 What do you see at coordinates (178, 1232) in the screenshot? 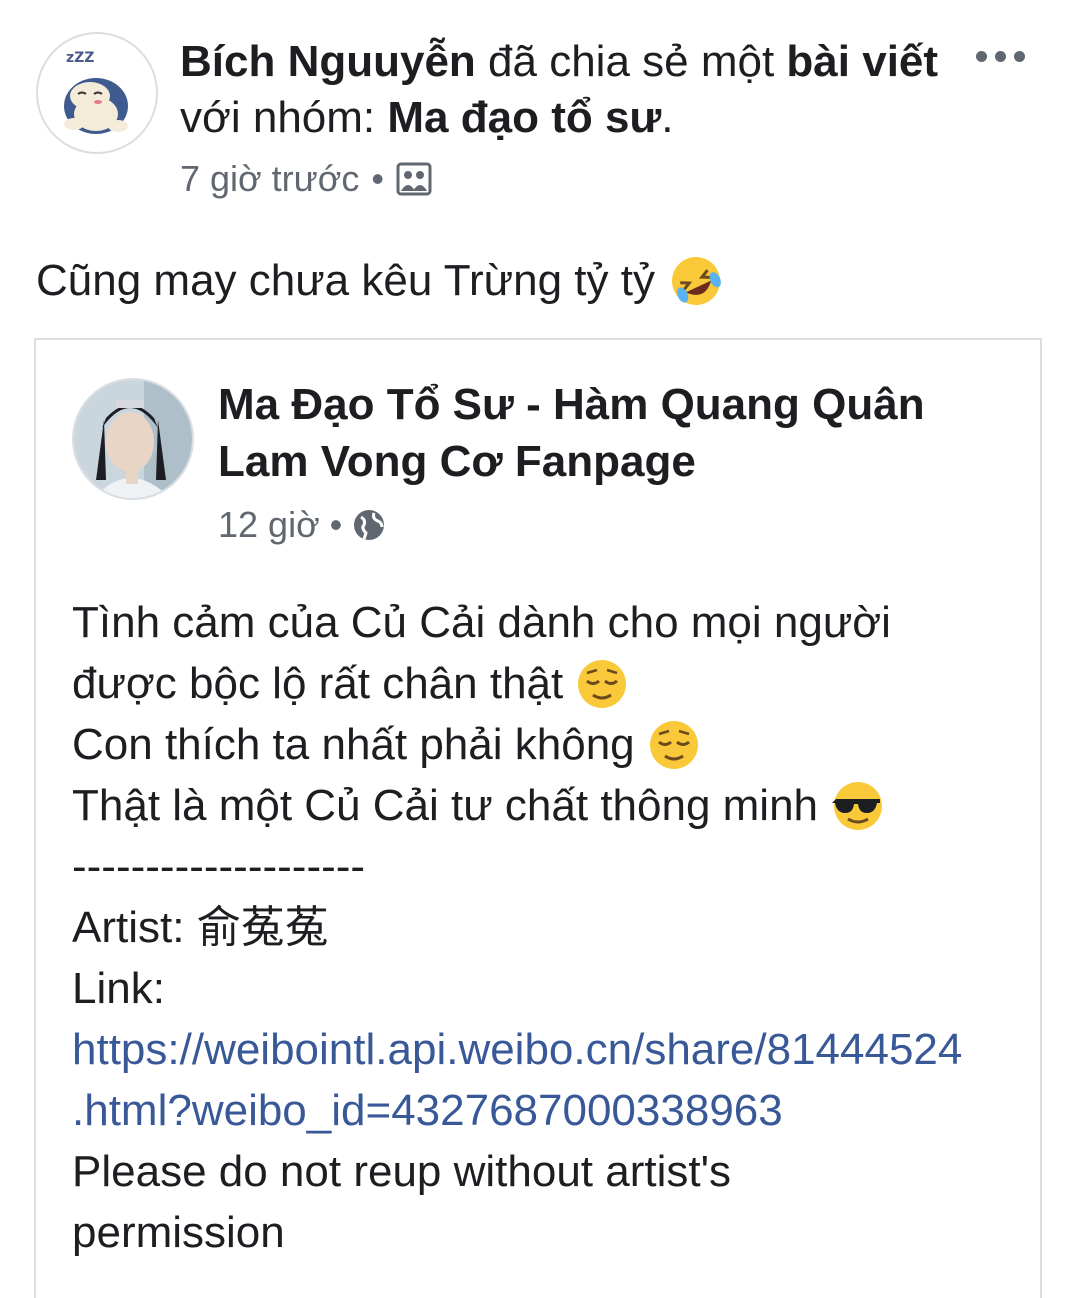
I see `body-text: permission` at bounding box center [178, 1232].